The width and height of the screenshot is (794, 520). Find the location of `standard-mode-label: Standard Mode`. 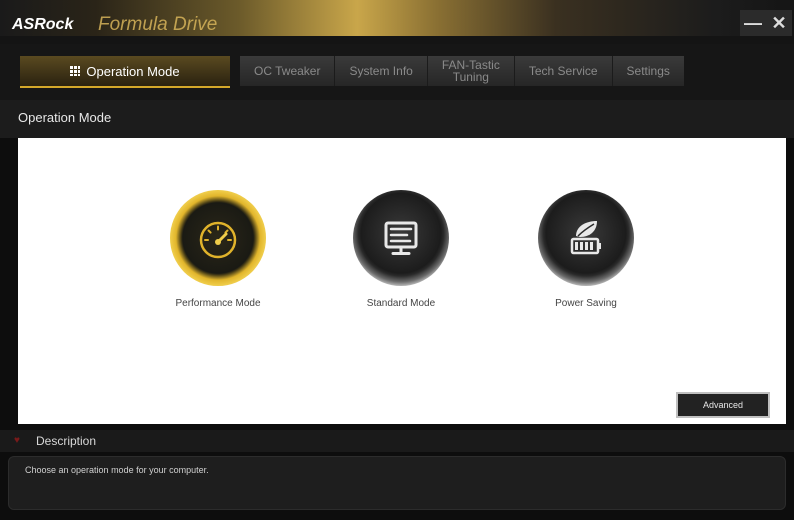

standard-mode-label: Standard Mode is located at coordinates (401, 303).